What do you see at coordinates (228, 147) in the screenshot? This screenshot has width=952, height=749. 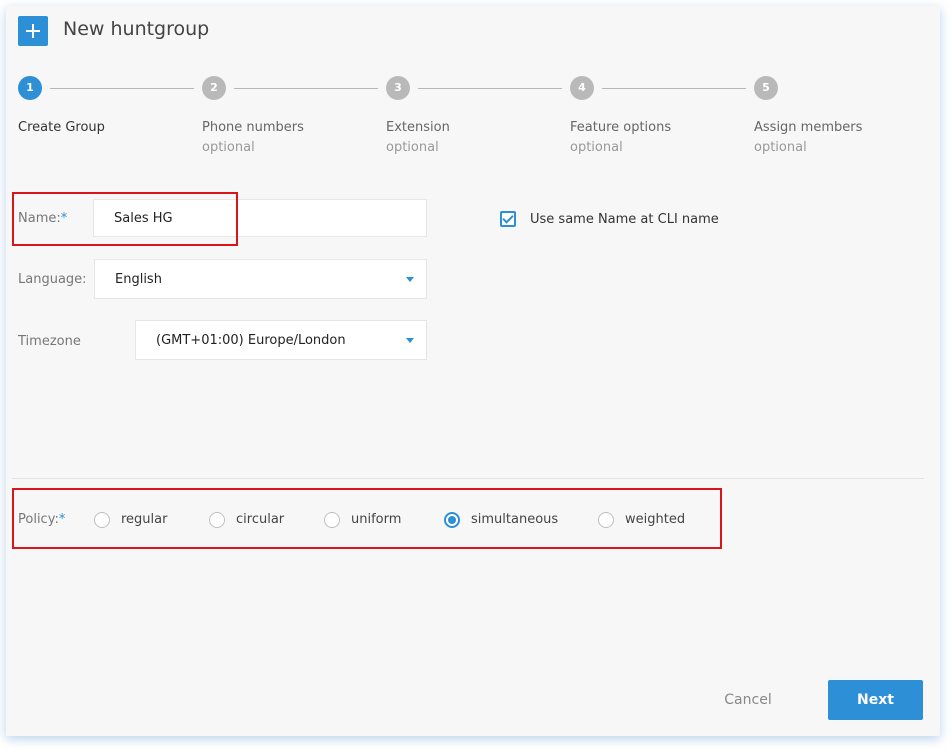 I see `step-2-subtitle: optional` at bounding box center [228, 147].